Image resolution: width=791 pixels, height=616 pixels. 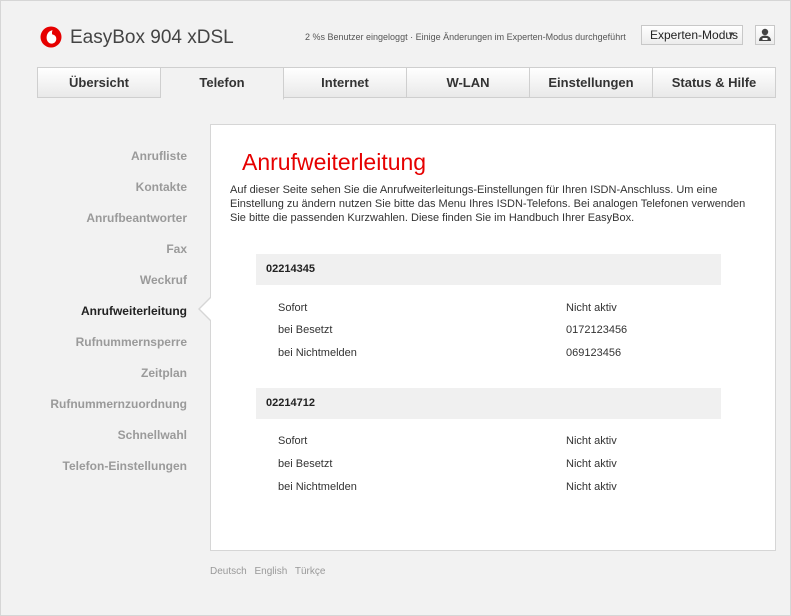 What do you see at coordinates (591, 82) in the screenshot?
I see `tab-einstellungen: Einstellungen` at bounding box center [591, 82].